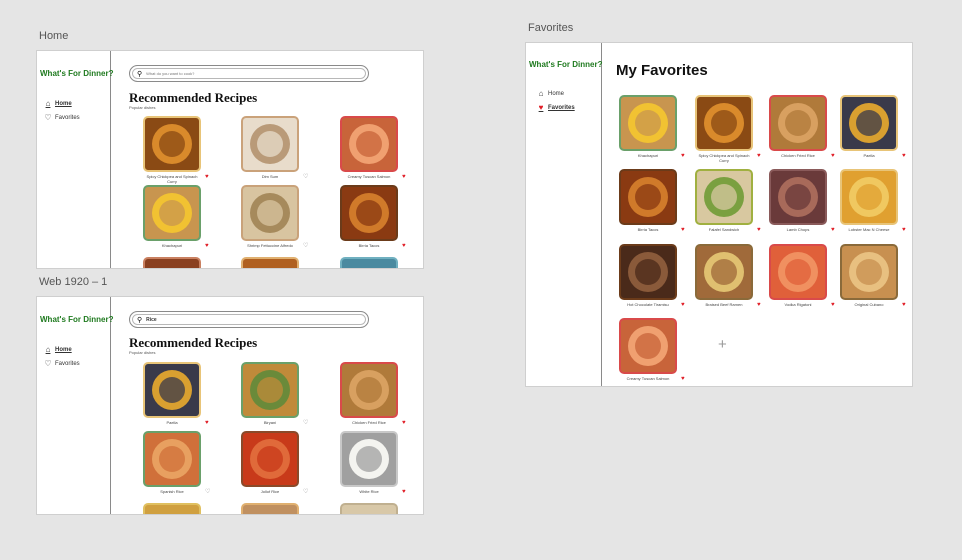  What do you see at coordinates (648, 378) in the screenshot?
I see `recipe-name: Creamy Tuscan Salmon` at bounding box center [648, 378].